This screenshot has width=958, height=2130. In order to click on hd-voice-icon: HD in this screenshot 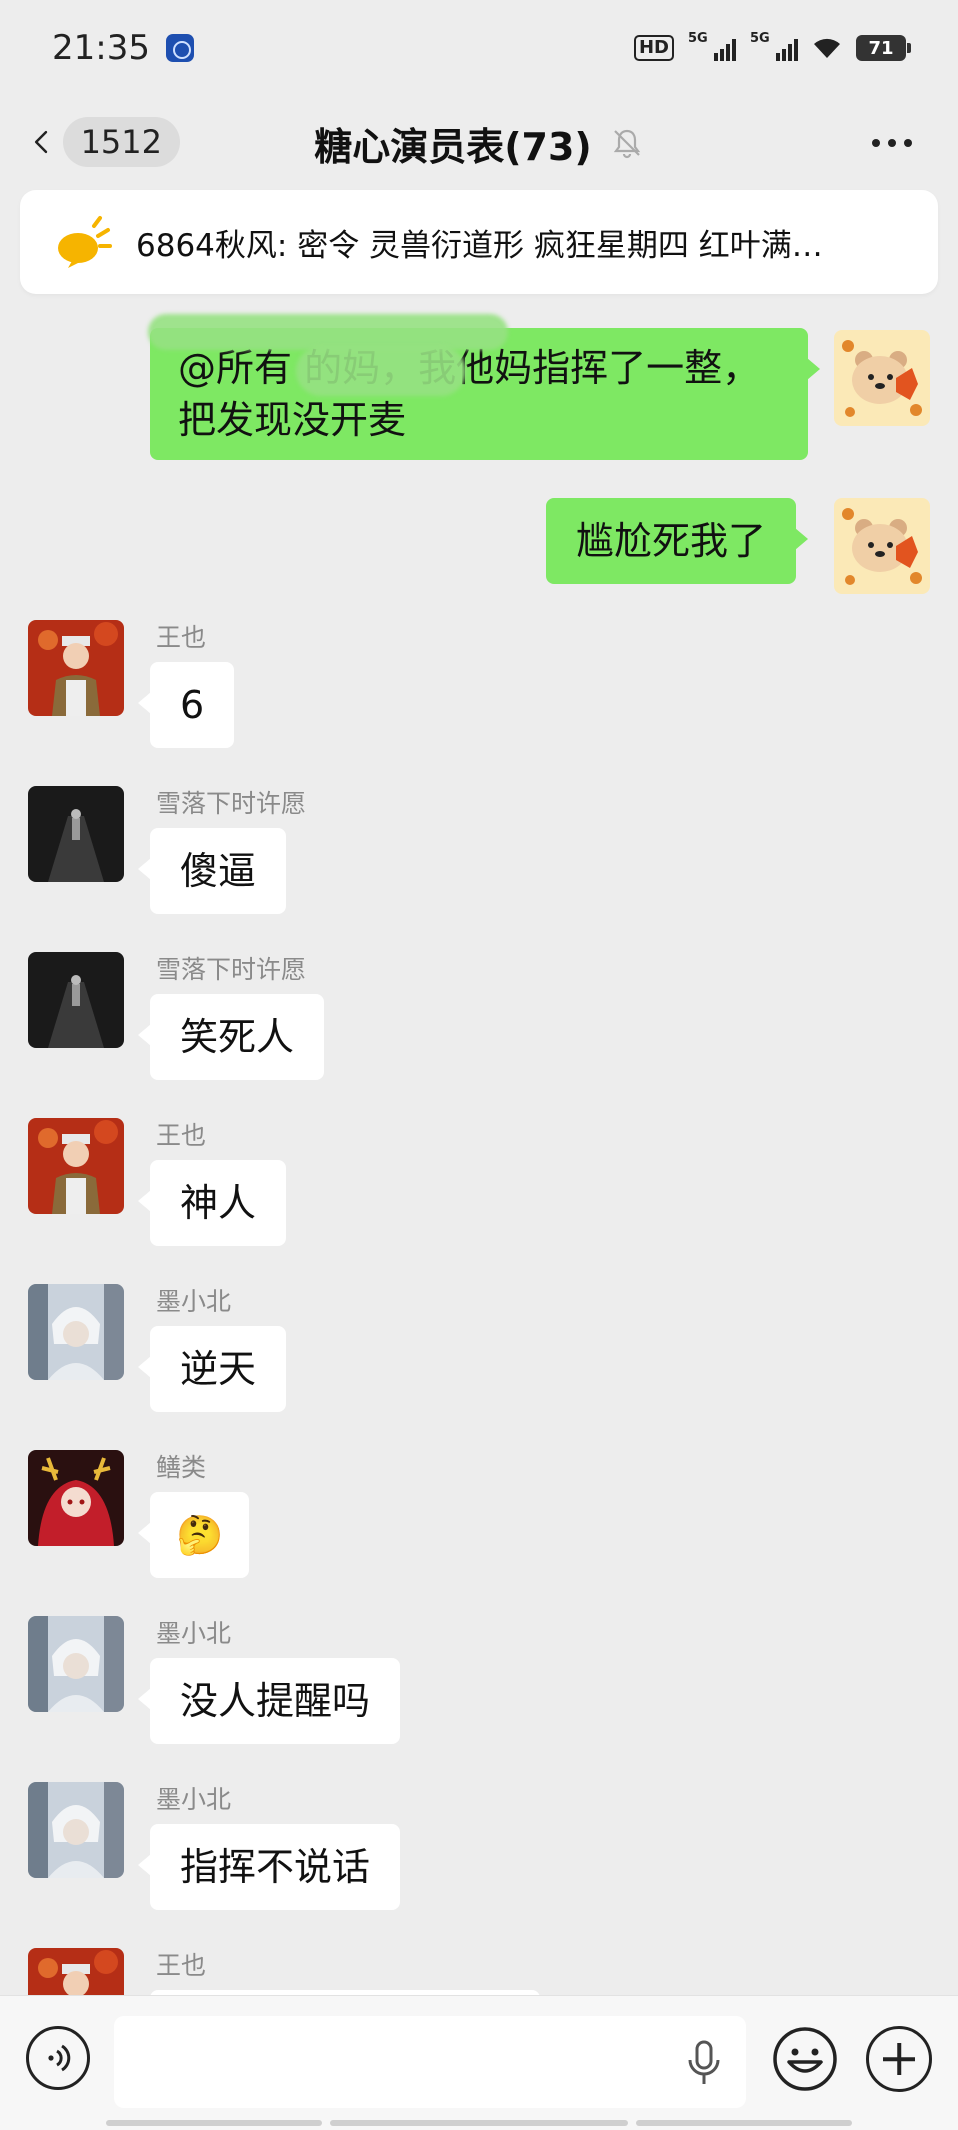, I will do `click(653, 48)`.